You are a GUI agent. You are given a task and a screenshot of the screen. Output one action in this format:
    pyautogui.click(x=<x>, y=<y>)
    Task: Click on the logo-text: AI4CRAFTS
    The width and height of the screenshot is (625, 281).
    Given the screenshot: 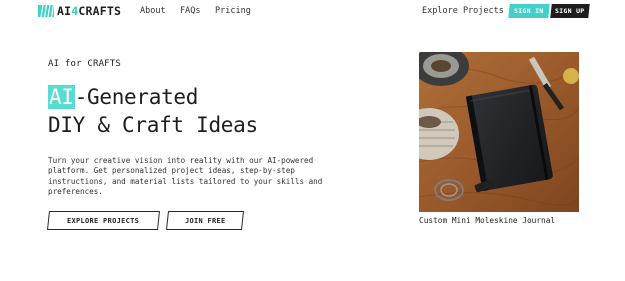 What is the action you would take?
    pyautogui.click(x=89, y=11)
    